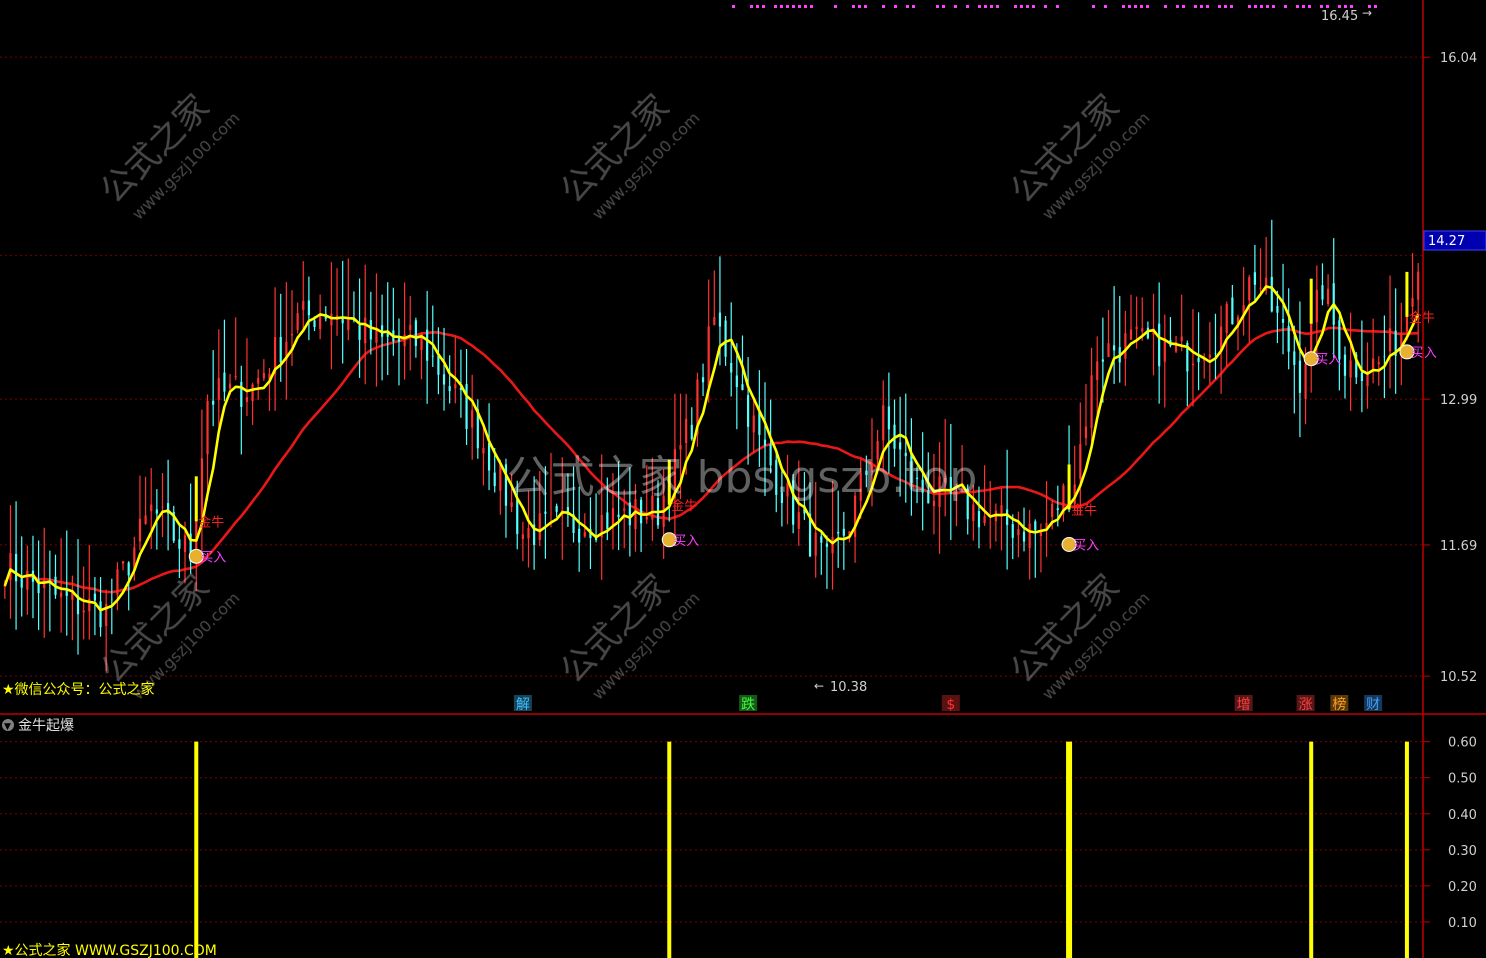 The width and height of the screenshot is (1486, 958). What do you see at coordinates (950, 705) in the screenshot?
I see `event-tag-2: $` at bounding box center [950, 705].